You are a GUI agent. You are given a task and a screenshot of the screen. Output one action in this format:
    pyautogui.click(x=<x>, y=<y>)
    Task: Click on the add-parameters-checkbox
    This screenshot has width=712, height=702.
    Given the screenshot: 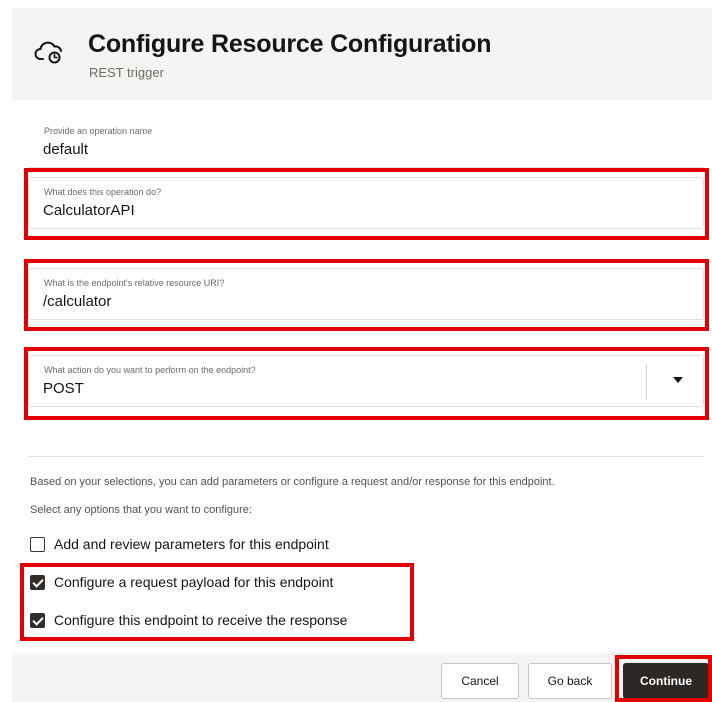 What is the action you would take?
    pyautogui.click(x=37, y=544)
    